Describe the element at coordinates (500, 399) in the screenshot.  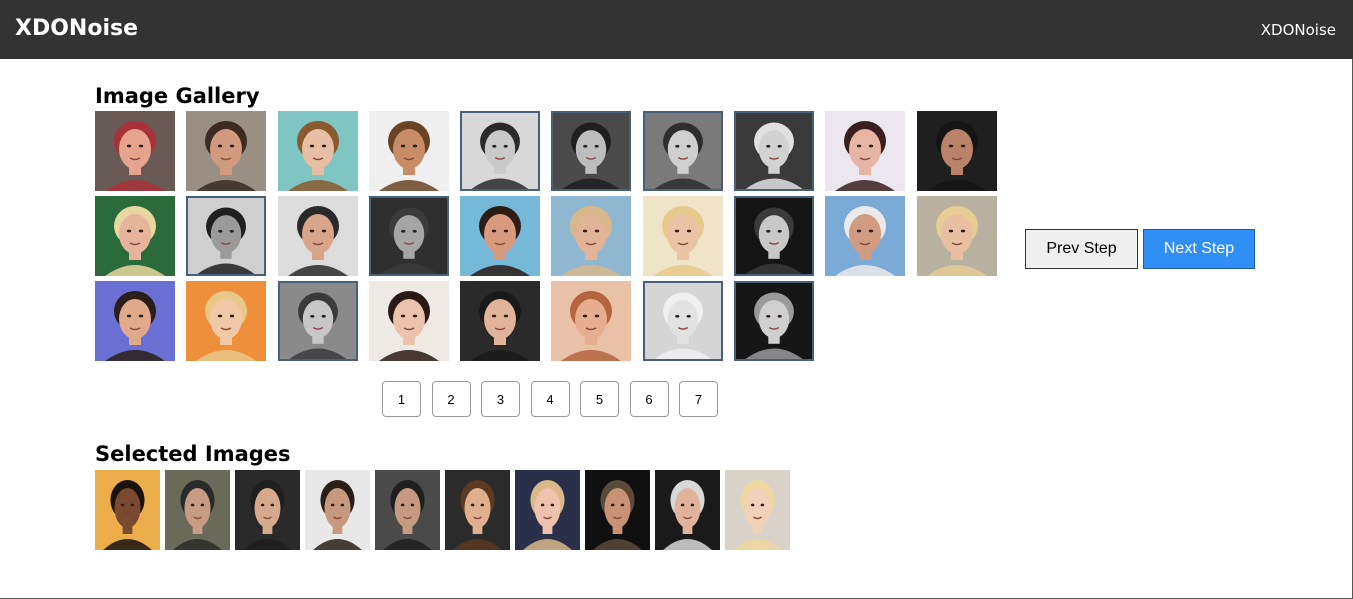
I see `page-button-3: 3` at that location.